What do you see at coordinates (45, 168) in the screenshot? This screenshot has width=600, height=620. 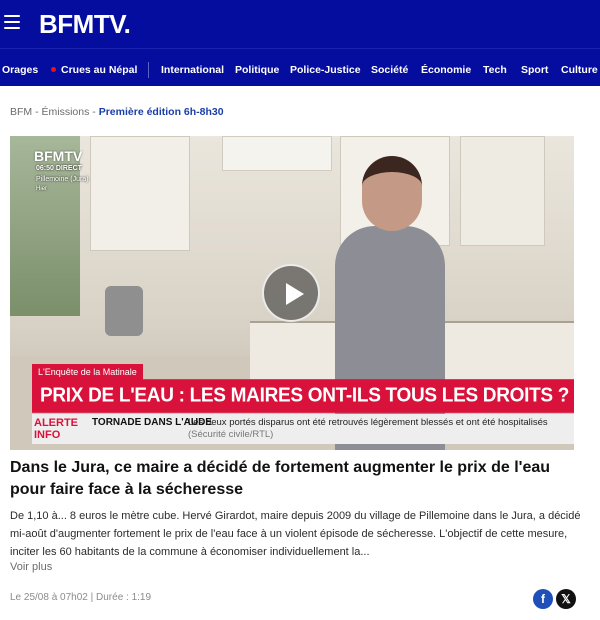 I see `broadcast-time-value: 06:50` at bounding box center [45, 168].